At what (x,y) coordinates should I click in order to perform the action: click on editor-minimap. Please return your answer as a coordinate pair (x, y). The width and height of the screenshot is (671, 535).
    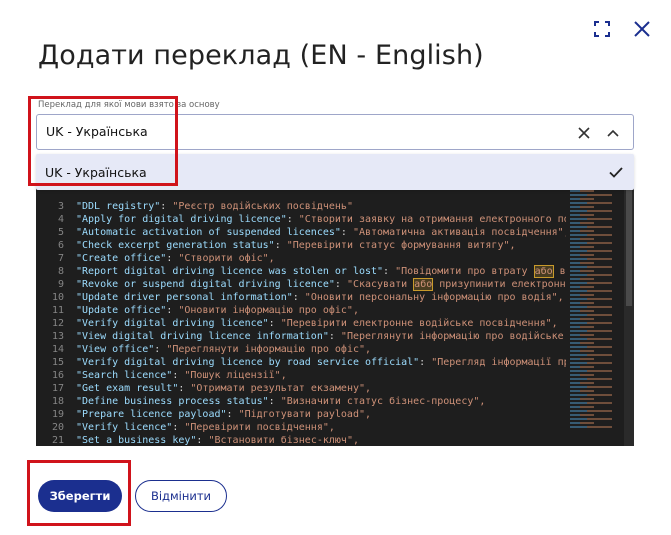
    Looking at the image, I should click on (594, 316).